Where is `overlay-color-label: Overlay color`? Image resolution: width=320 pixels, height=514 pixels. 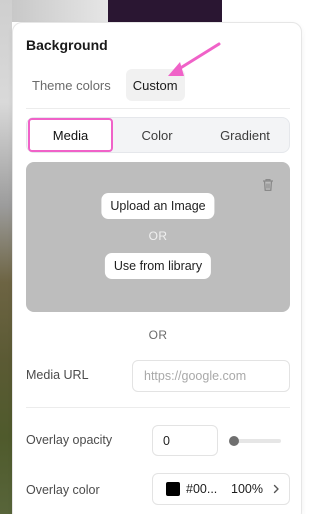
overlay-color-label: Overlay color is located at coordinates (63, 490).